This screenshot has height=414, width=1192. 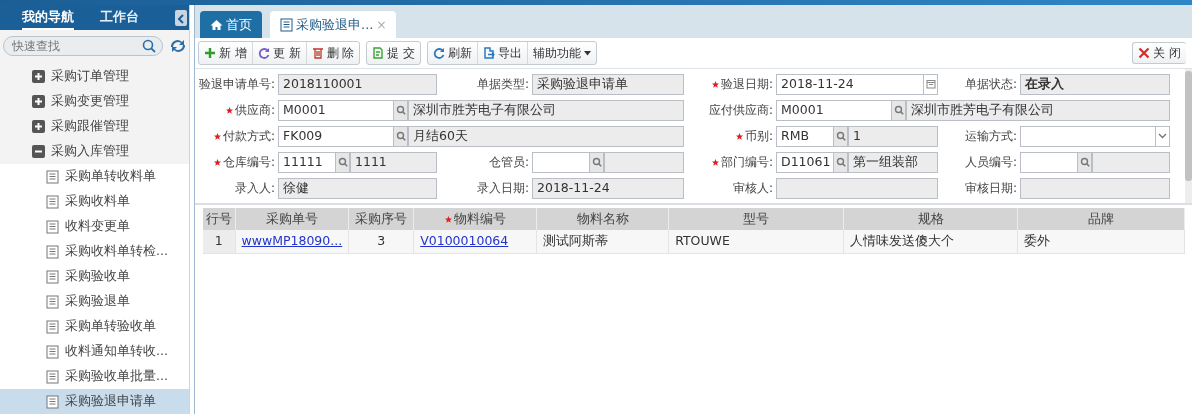 What do you see at coordinates (357, 188) in the screenshot?
I see `input-field: 徐健` at bounding box center [357, 188].